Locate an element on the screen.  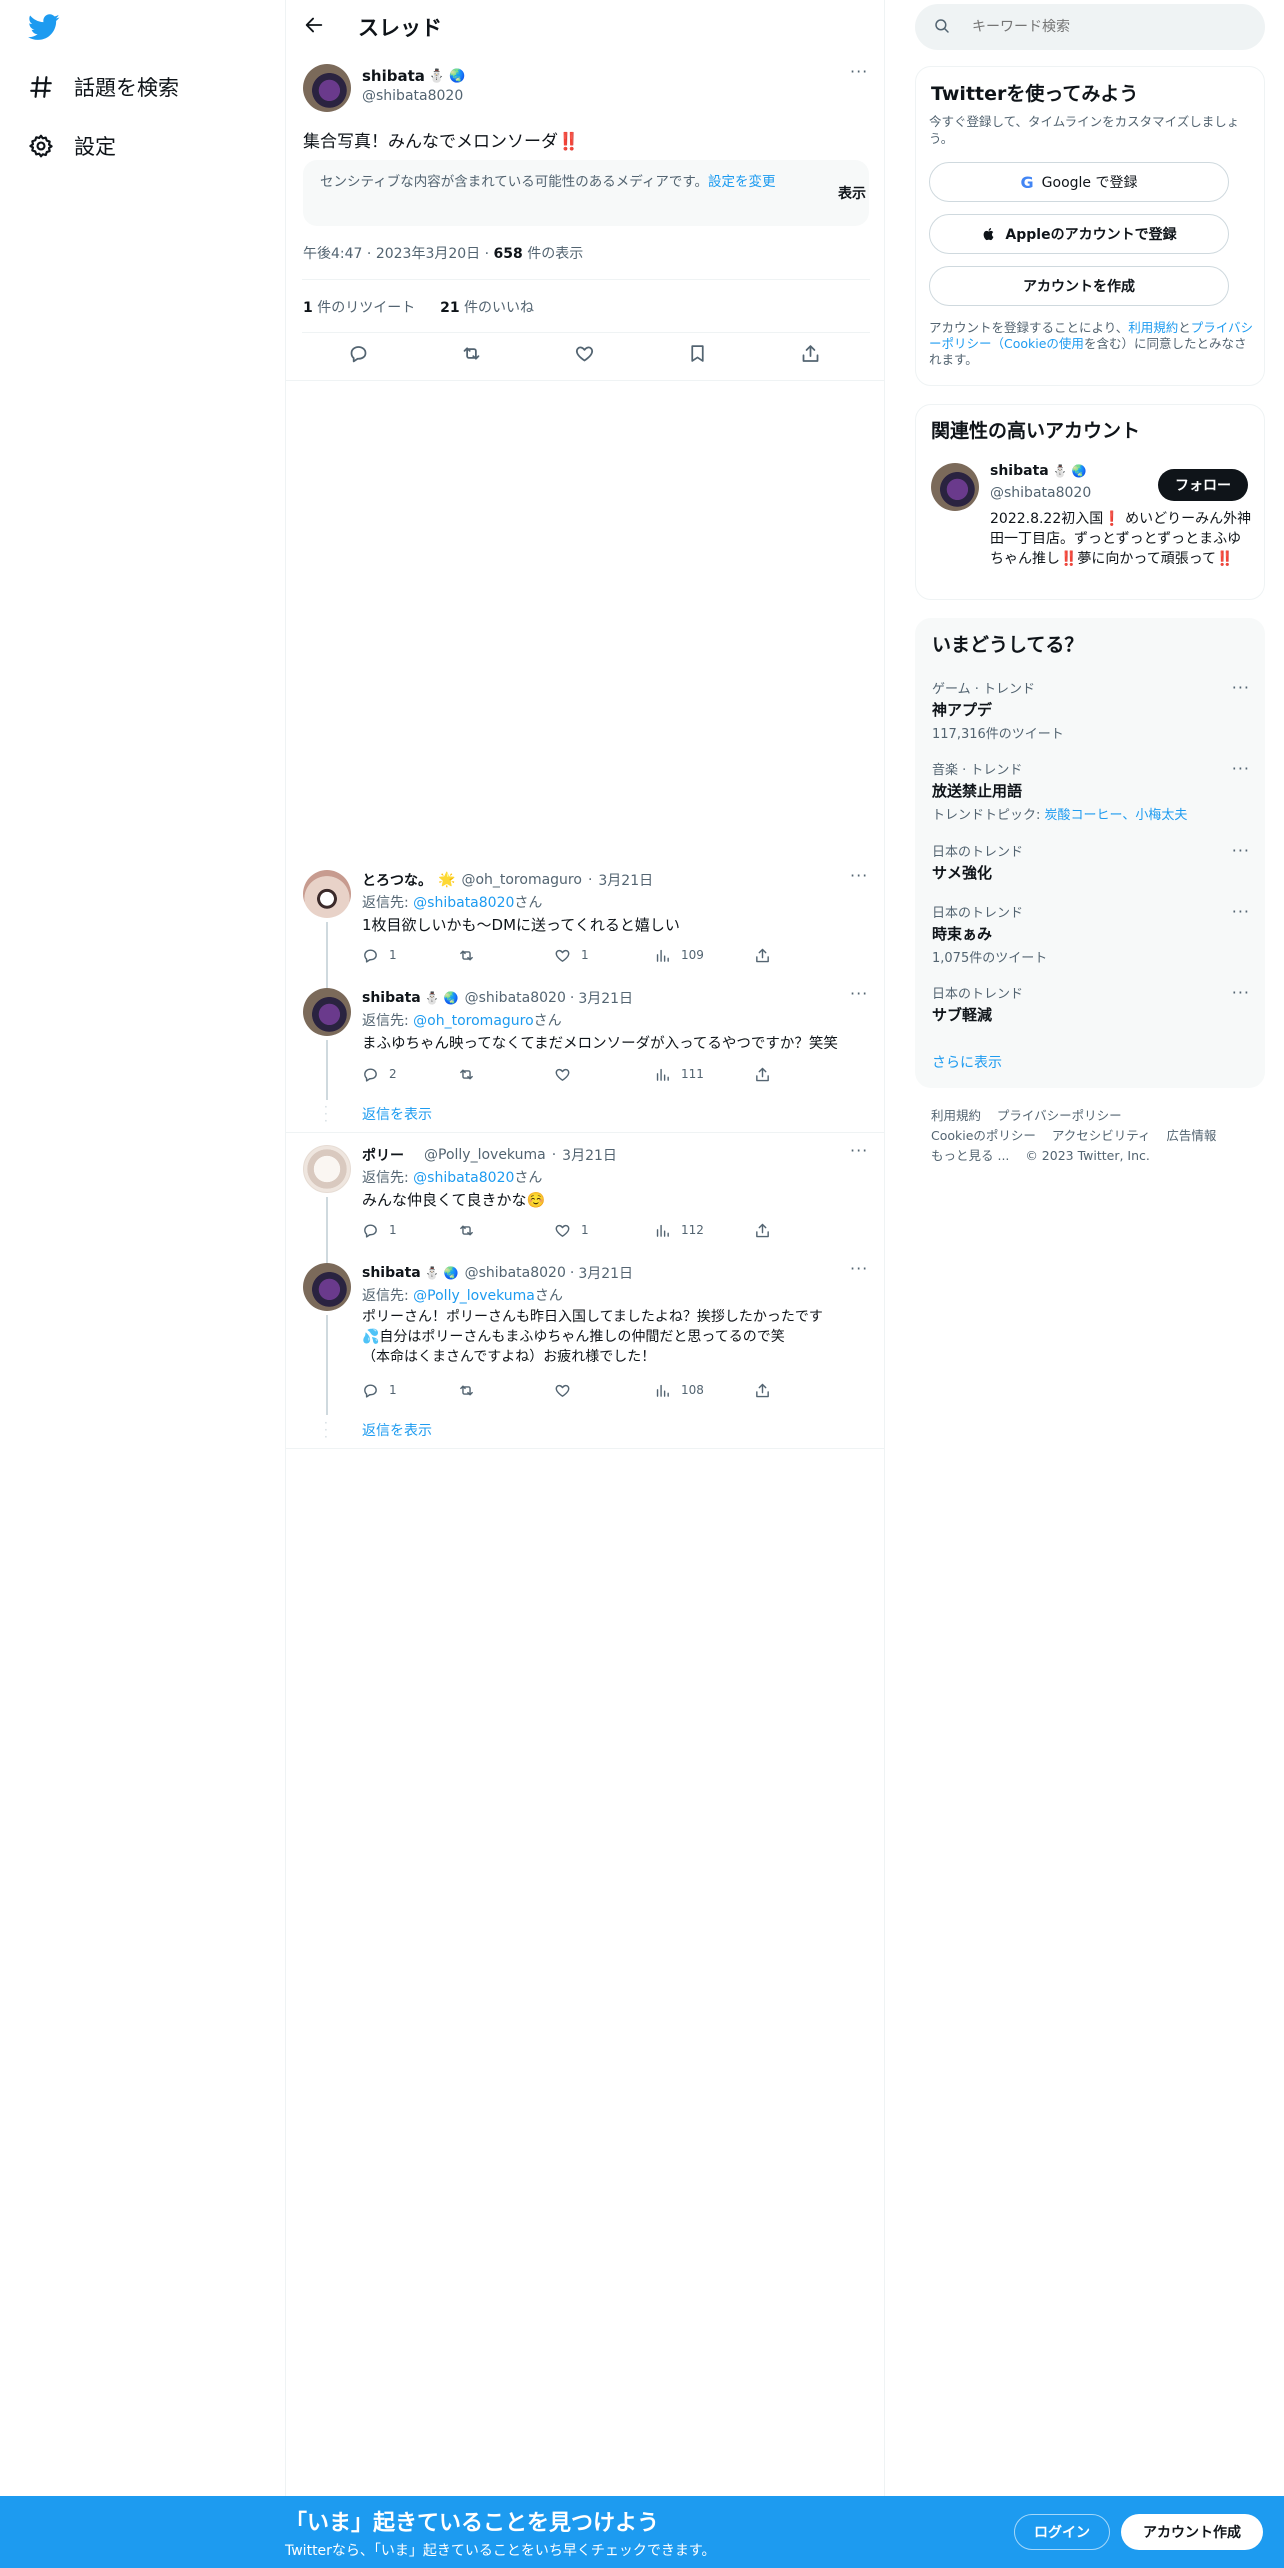
views-button: 108 is located at coordinates (679, 1390).